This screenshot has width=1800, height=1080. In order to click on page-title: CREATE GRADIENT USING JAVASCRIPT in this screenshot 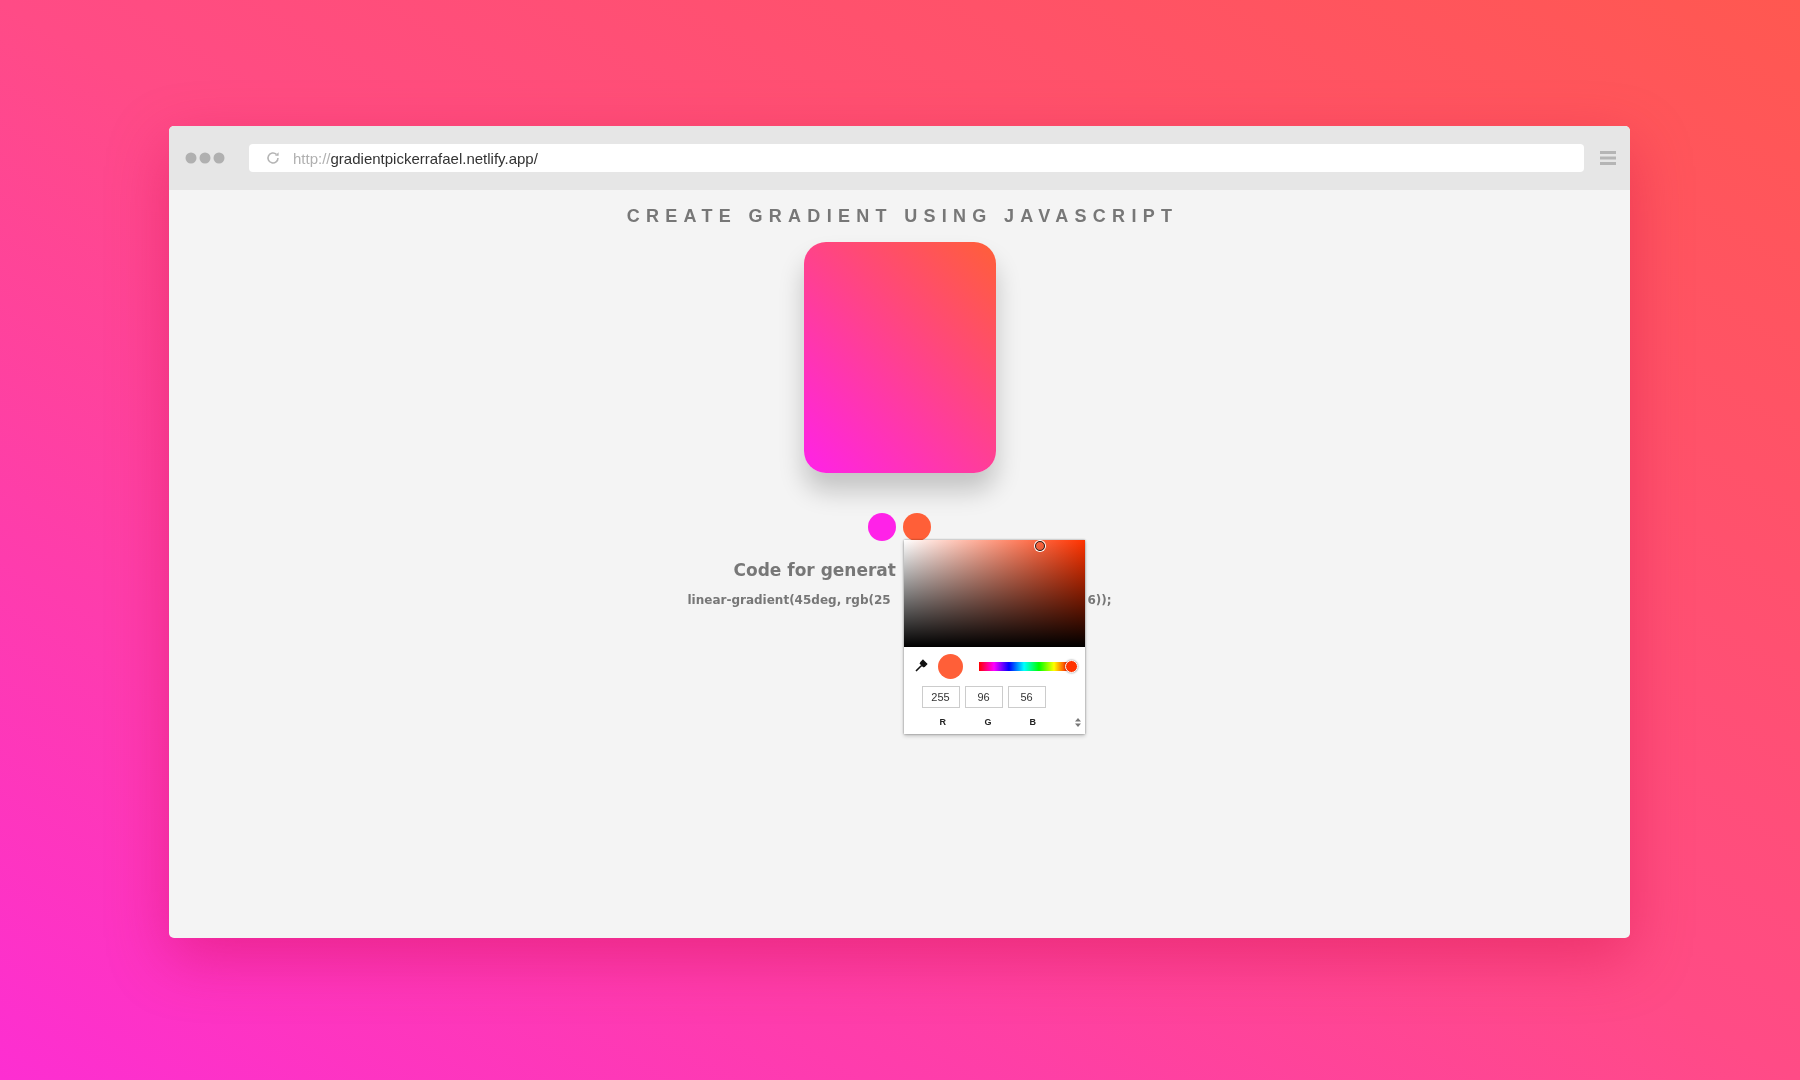, I will do `click(902, 216)`.